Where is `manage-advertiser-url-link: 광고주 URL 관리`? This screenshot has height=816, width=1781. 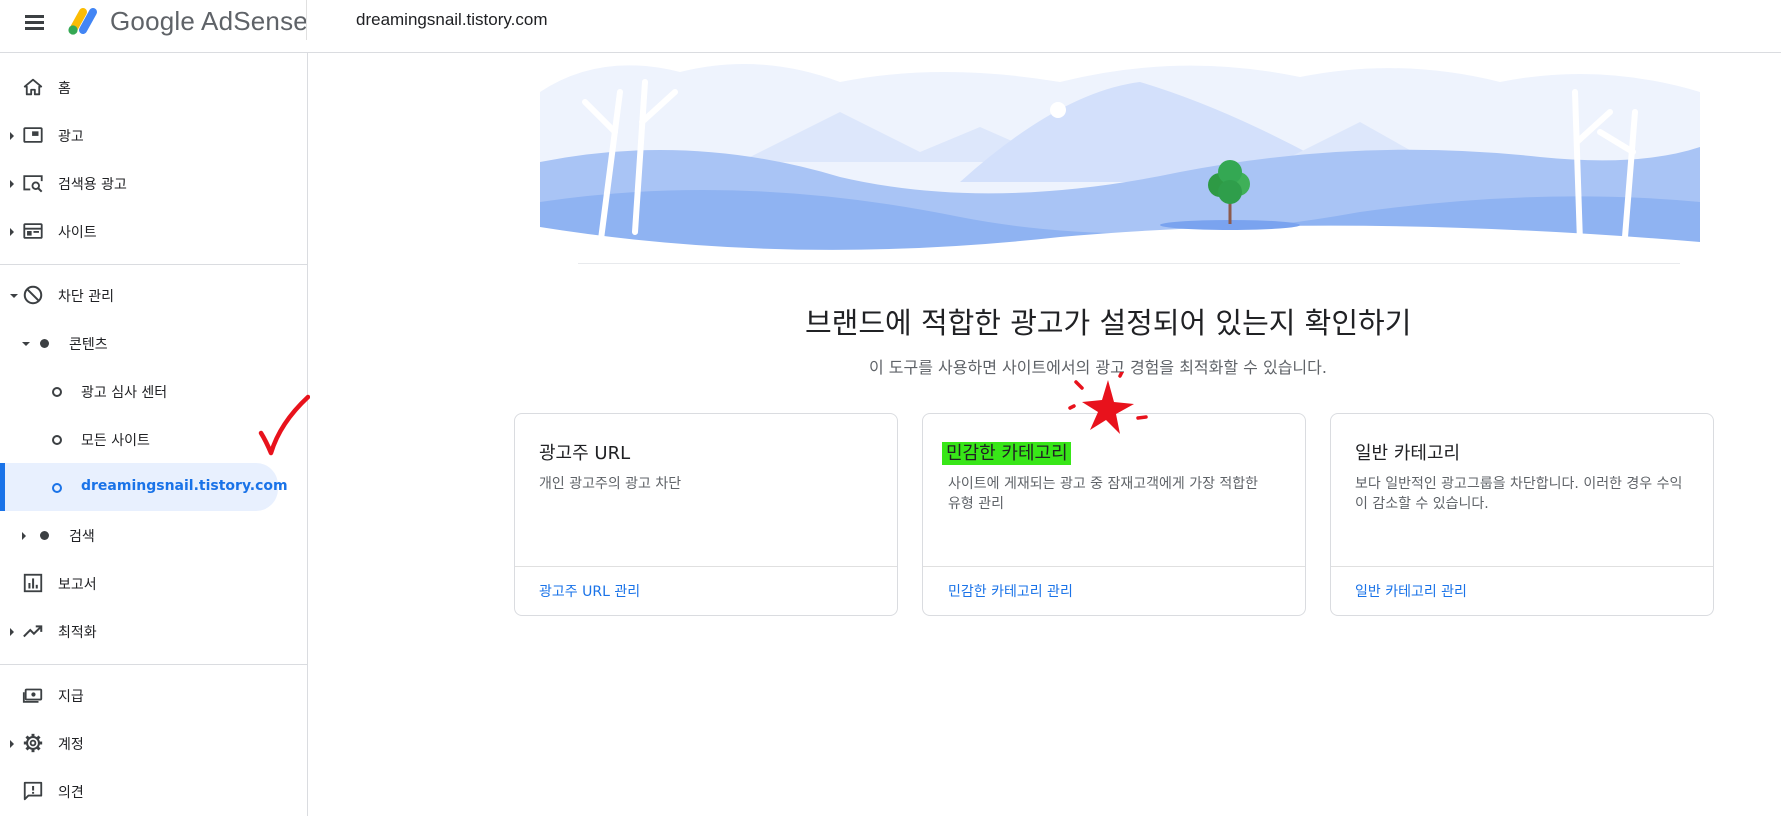 manage-advertiser-url-link: 광고주 URL 관리 is located at coordinates (589, 591).